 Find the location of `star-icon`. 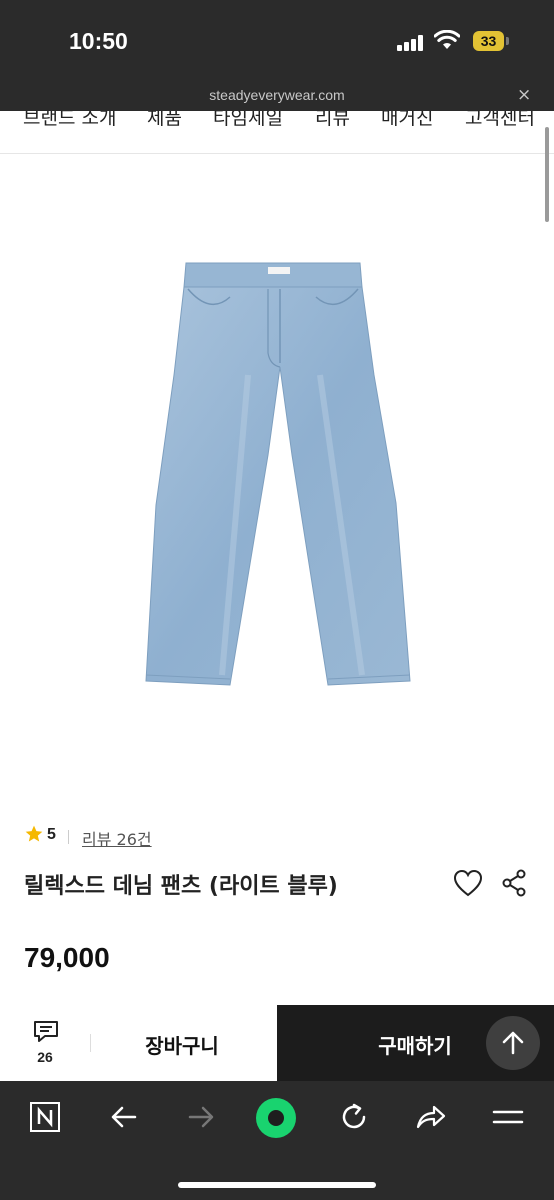

star-icon is located at coordinates (34, 833).